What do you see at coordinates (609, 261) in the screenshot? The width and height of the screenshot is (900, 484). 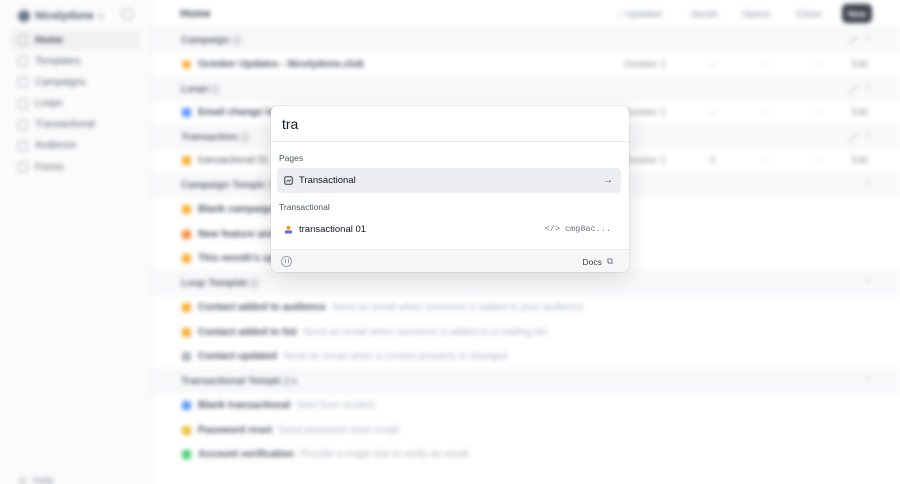 I see `external-link-icon: ⧉` at bounding box center [609, 261].